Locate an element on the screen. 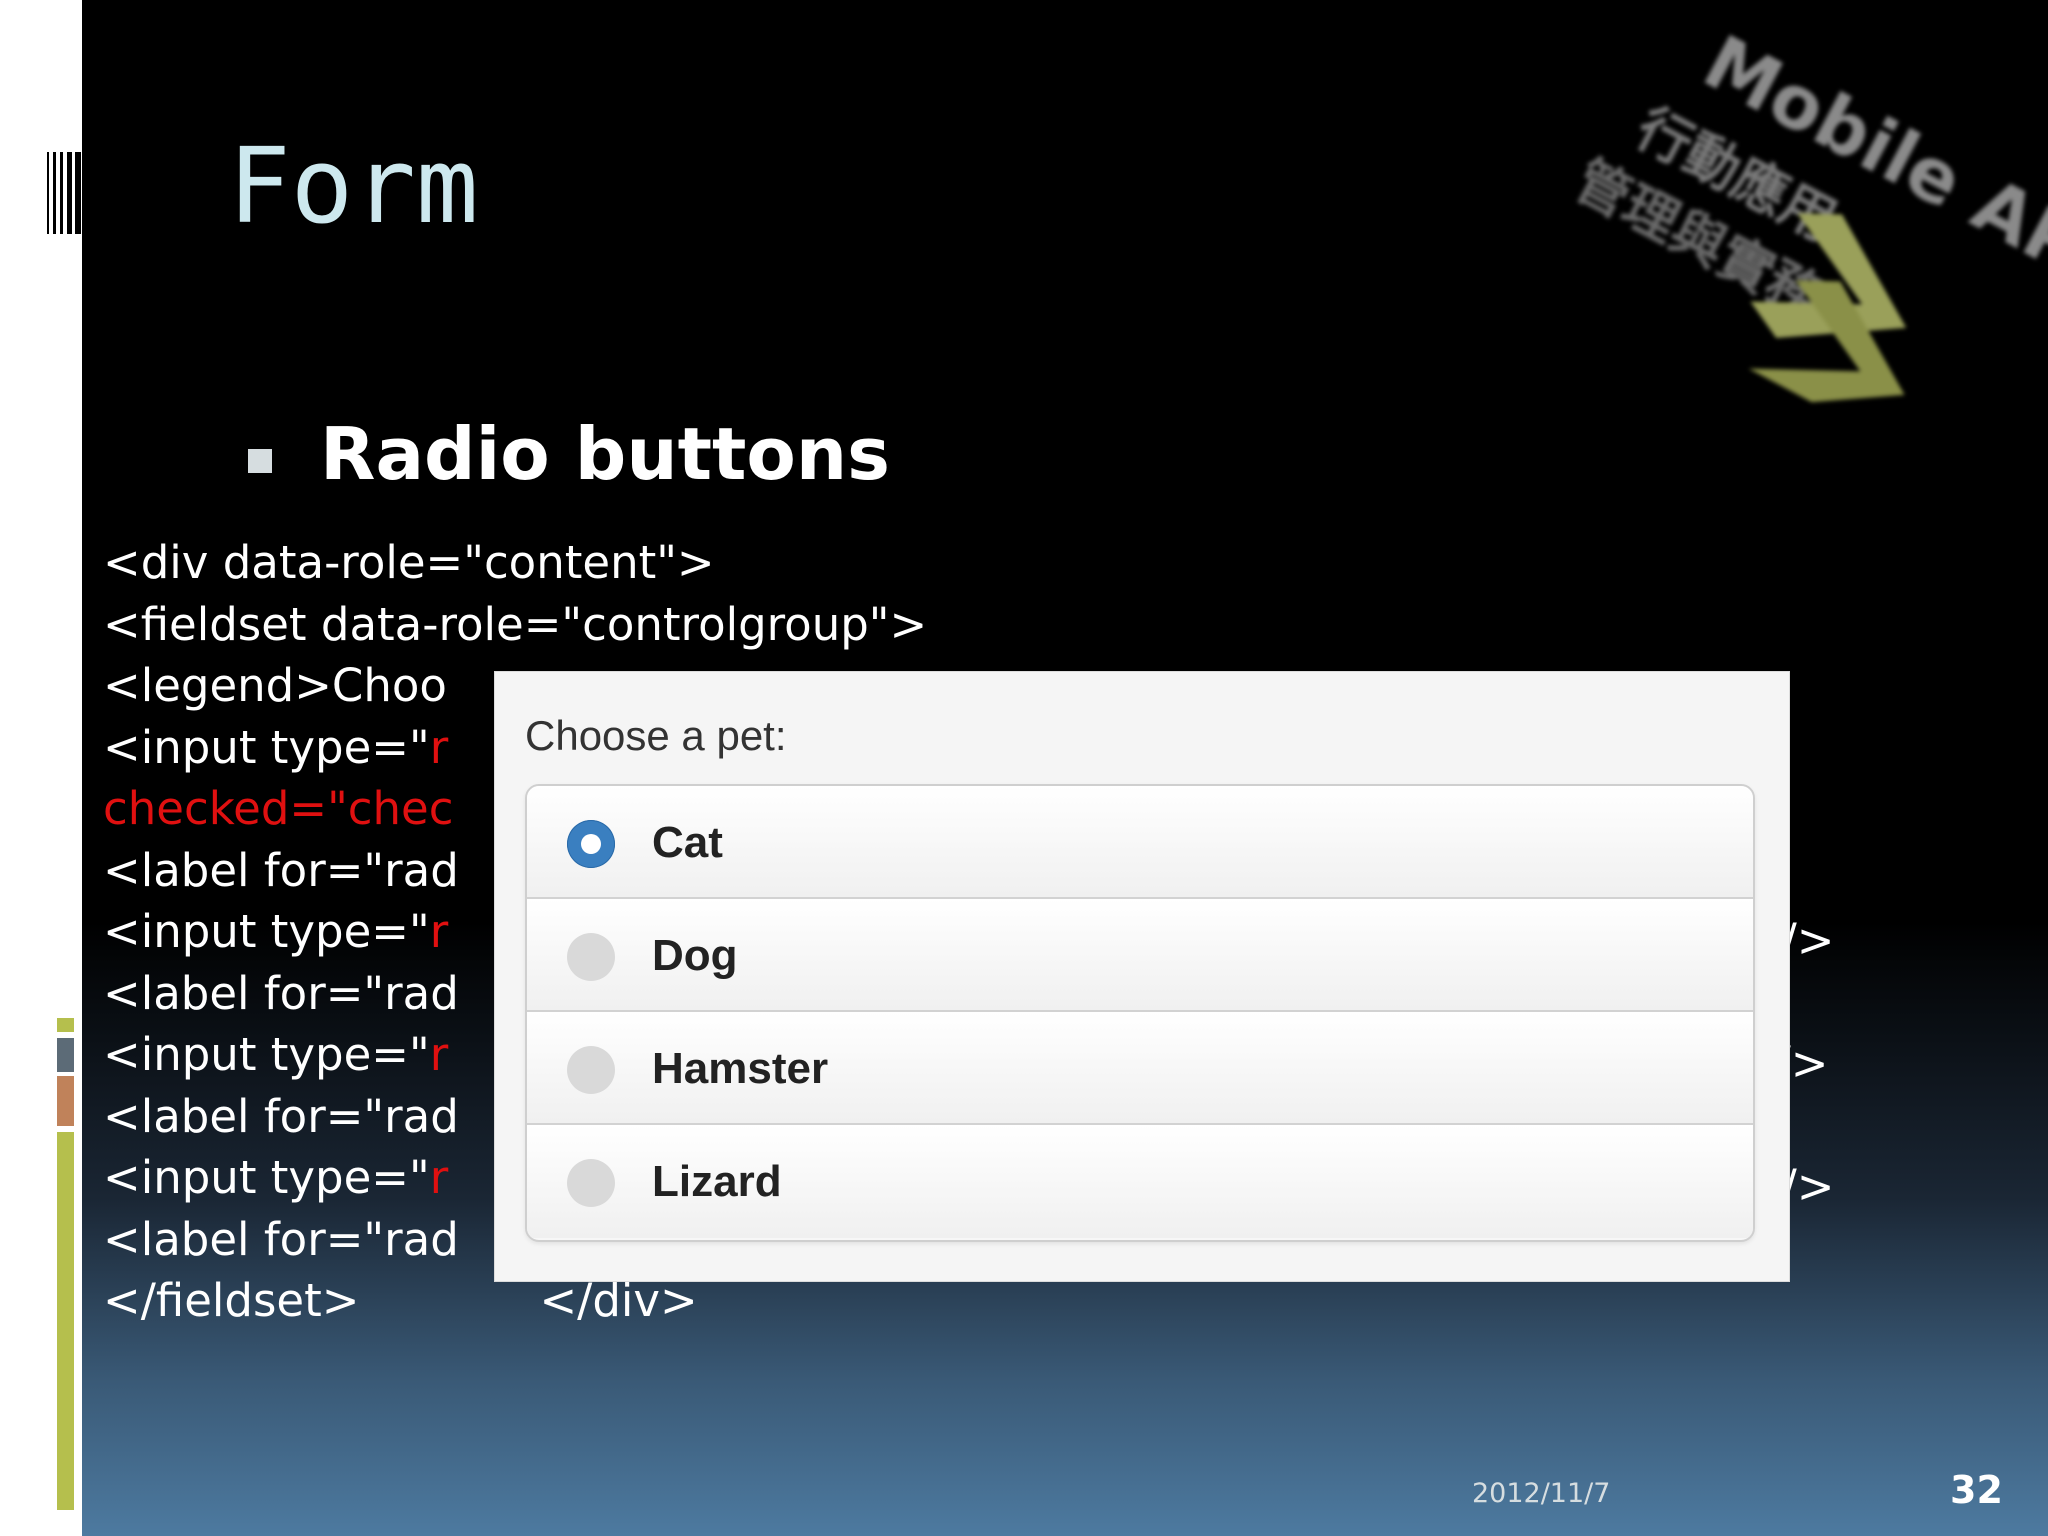 This screenshot has width=2048, height=1536. code-line: checked="chec is located at coordinates (278, 808).